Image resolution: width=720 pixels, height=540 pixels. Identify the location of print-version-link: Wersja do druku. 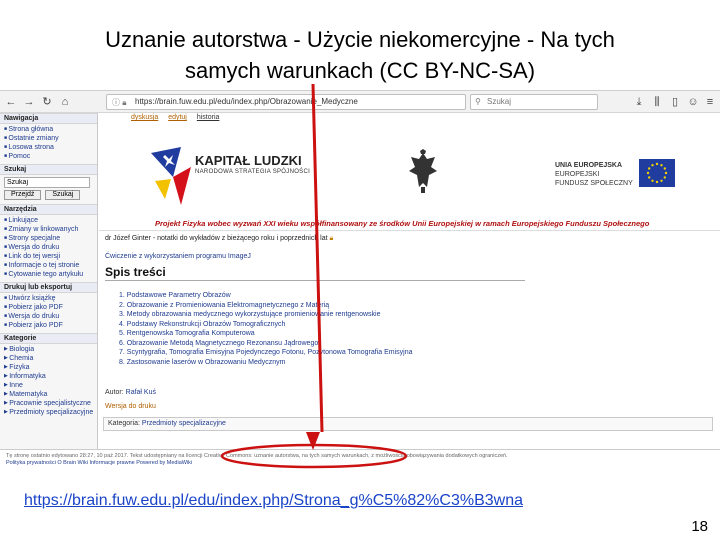
(130, 406).